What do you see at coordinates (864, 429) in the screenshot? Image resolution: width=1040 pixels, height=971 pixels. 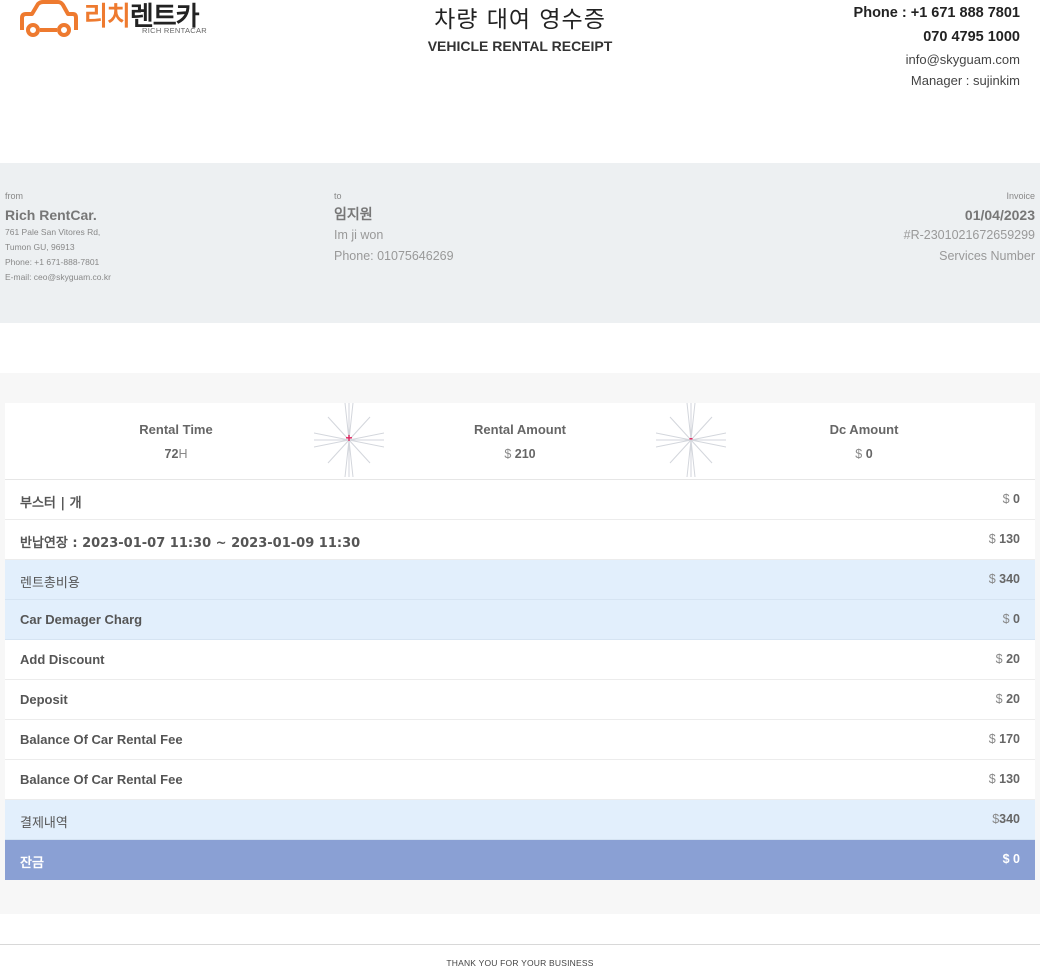 I see `dc-amount-label: Dc Amount` at bounding box center [864, 429].